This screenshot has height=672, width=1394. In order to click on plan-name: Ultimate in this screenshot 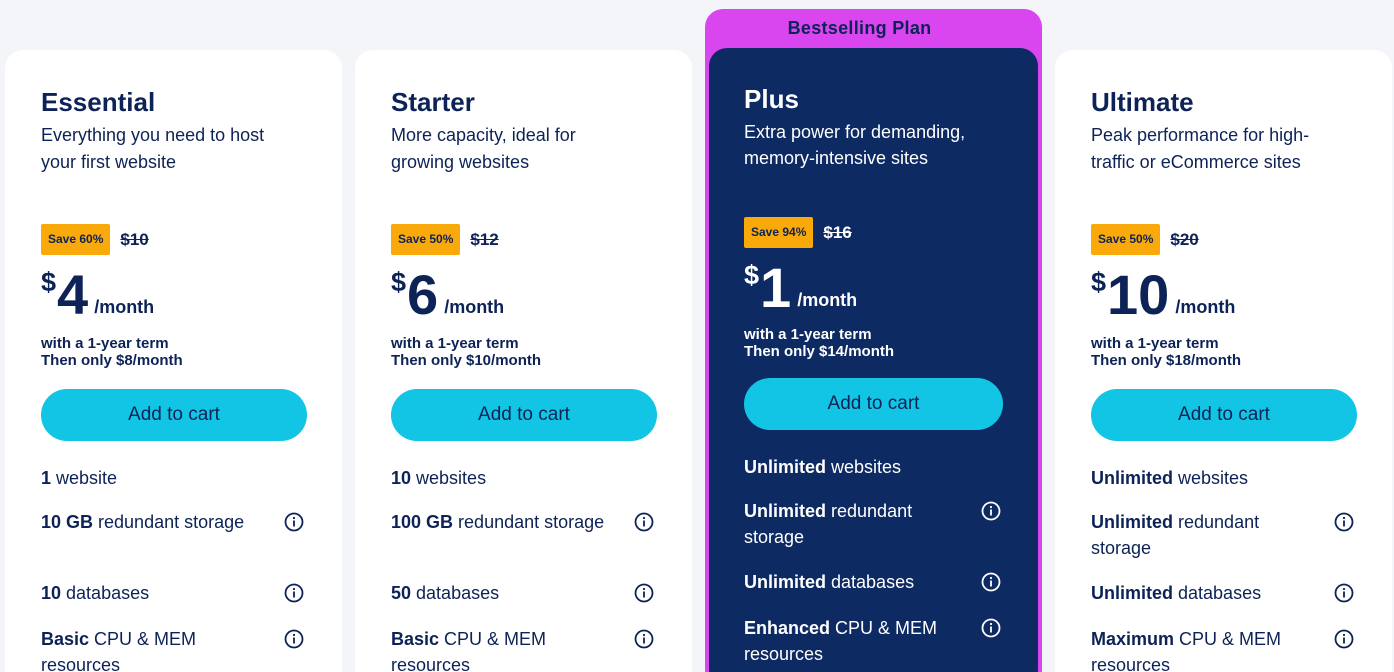, I will do `click(1142, 102)`.